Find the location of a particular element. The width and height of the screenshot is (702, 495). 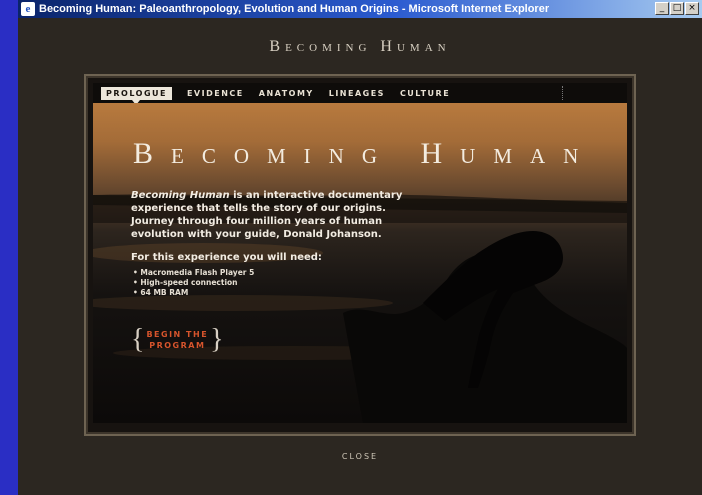

hero-title: Becoming Human is located at coordinates (365, 153).